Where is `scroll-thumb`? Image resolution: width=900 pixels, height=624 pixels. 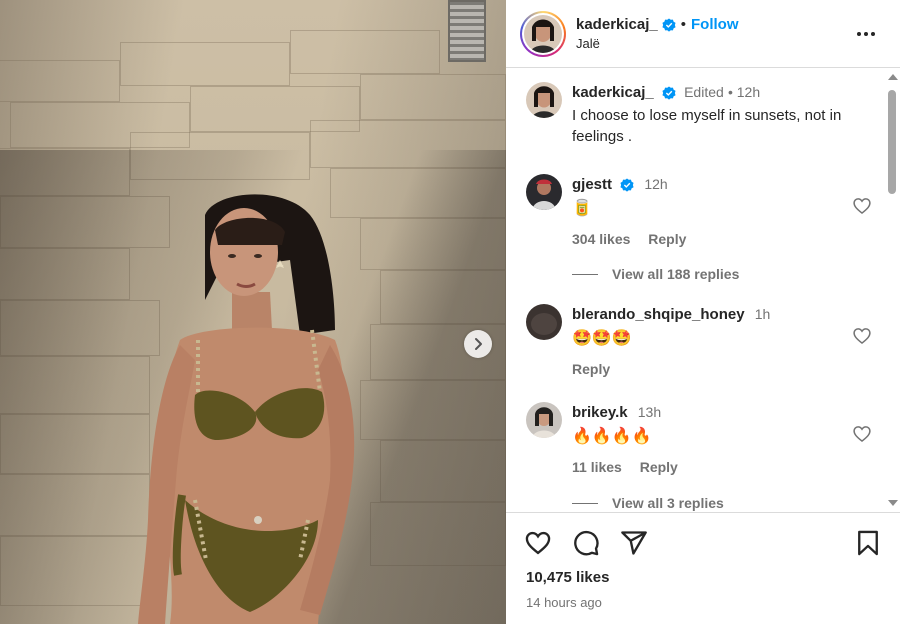 scroll-thumb is located at coordinates (892, 142).